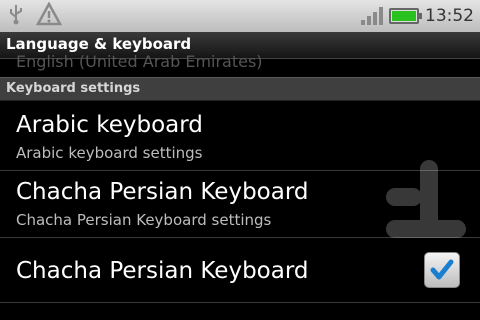 This screenshot has width=480, height=320. Describe the element at coordinates (109, 125) in the screenshot. I see `list-item-title: Arabic keyboard` at that location.